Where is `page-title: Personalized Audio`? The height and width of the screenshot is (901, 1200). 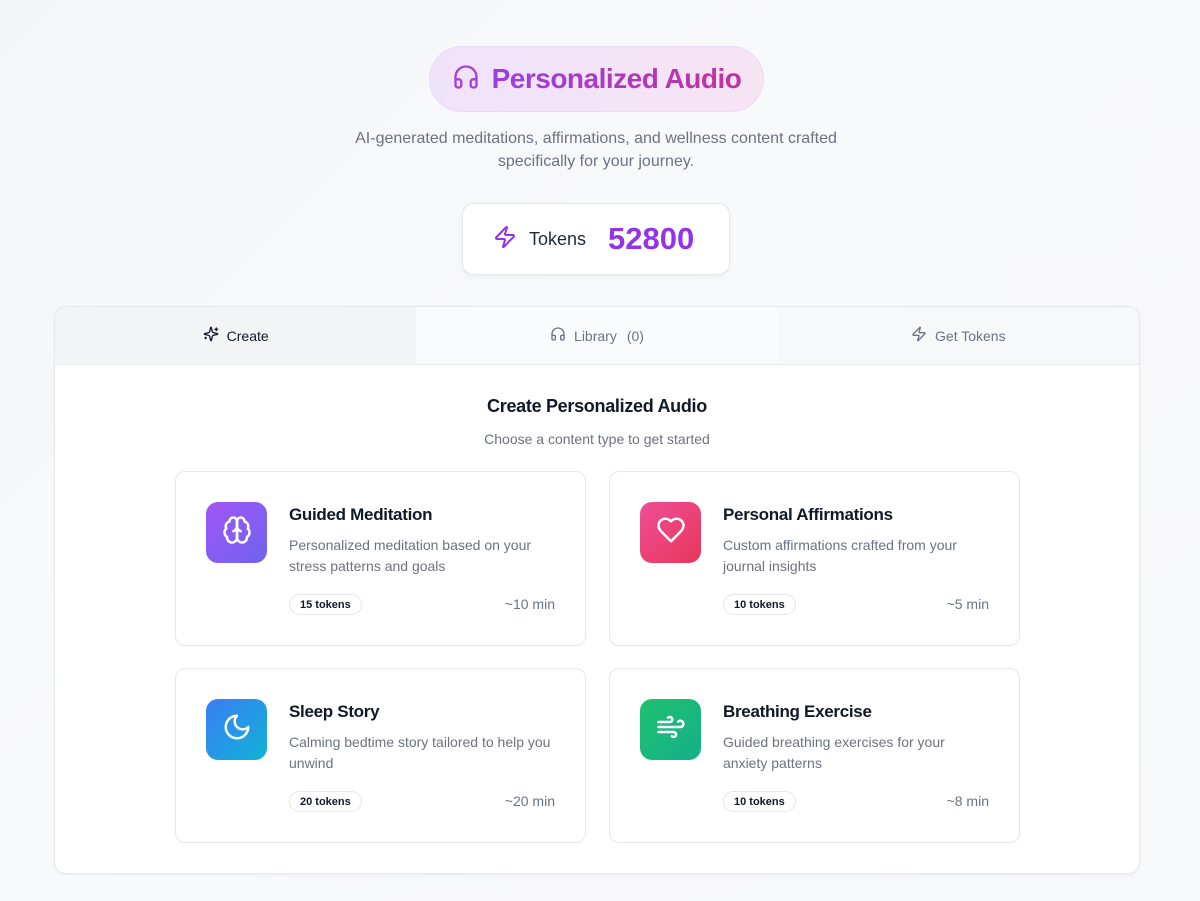
page-title: Personalized Audio is located at coordinates (616, 78).